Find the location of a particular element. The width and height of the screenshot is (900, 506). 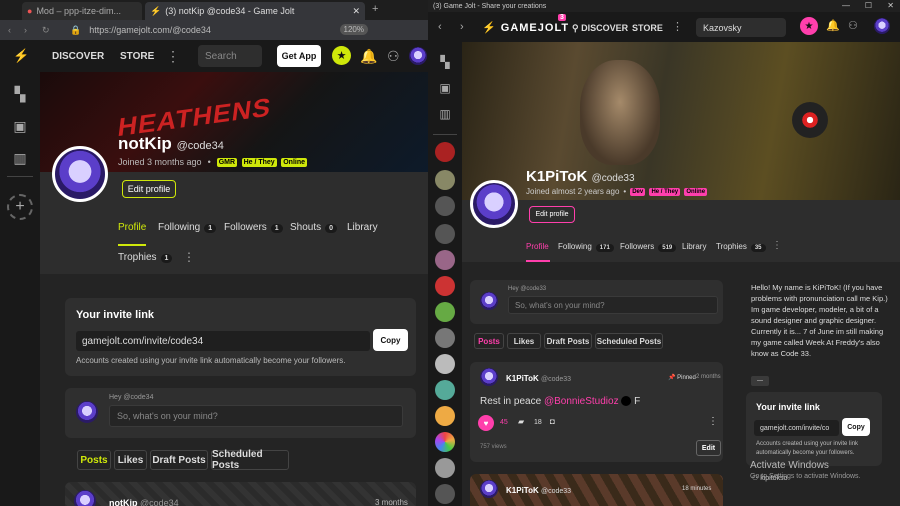

tab-profile: Profile is located at coordinates (537, 246).